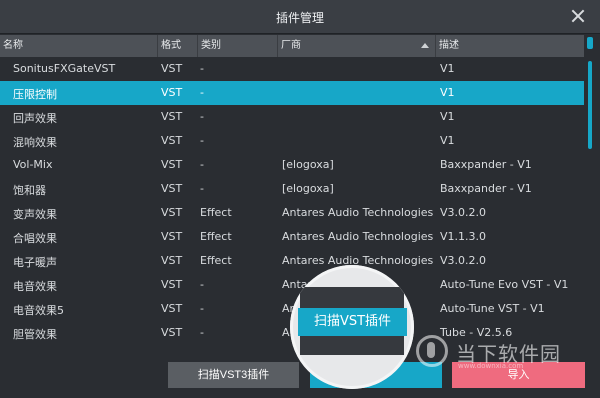  Describe the element at coordinates (233, 375) in the screenshot. I see `scan-vst3-button: 扫描VST3插件` at that location.